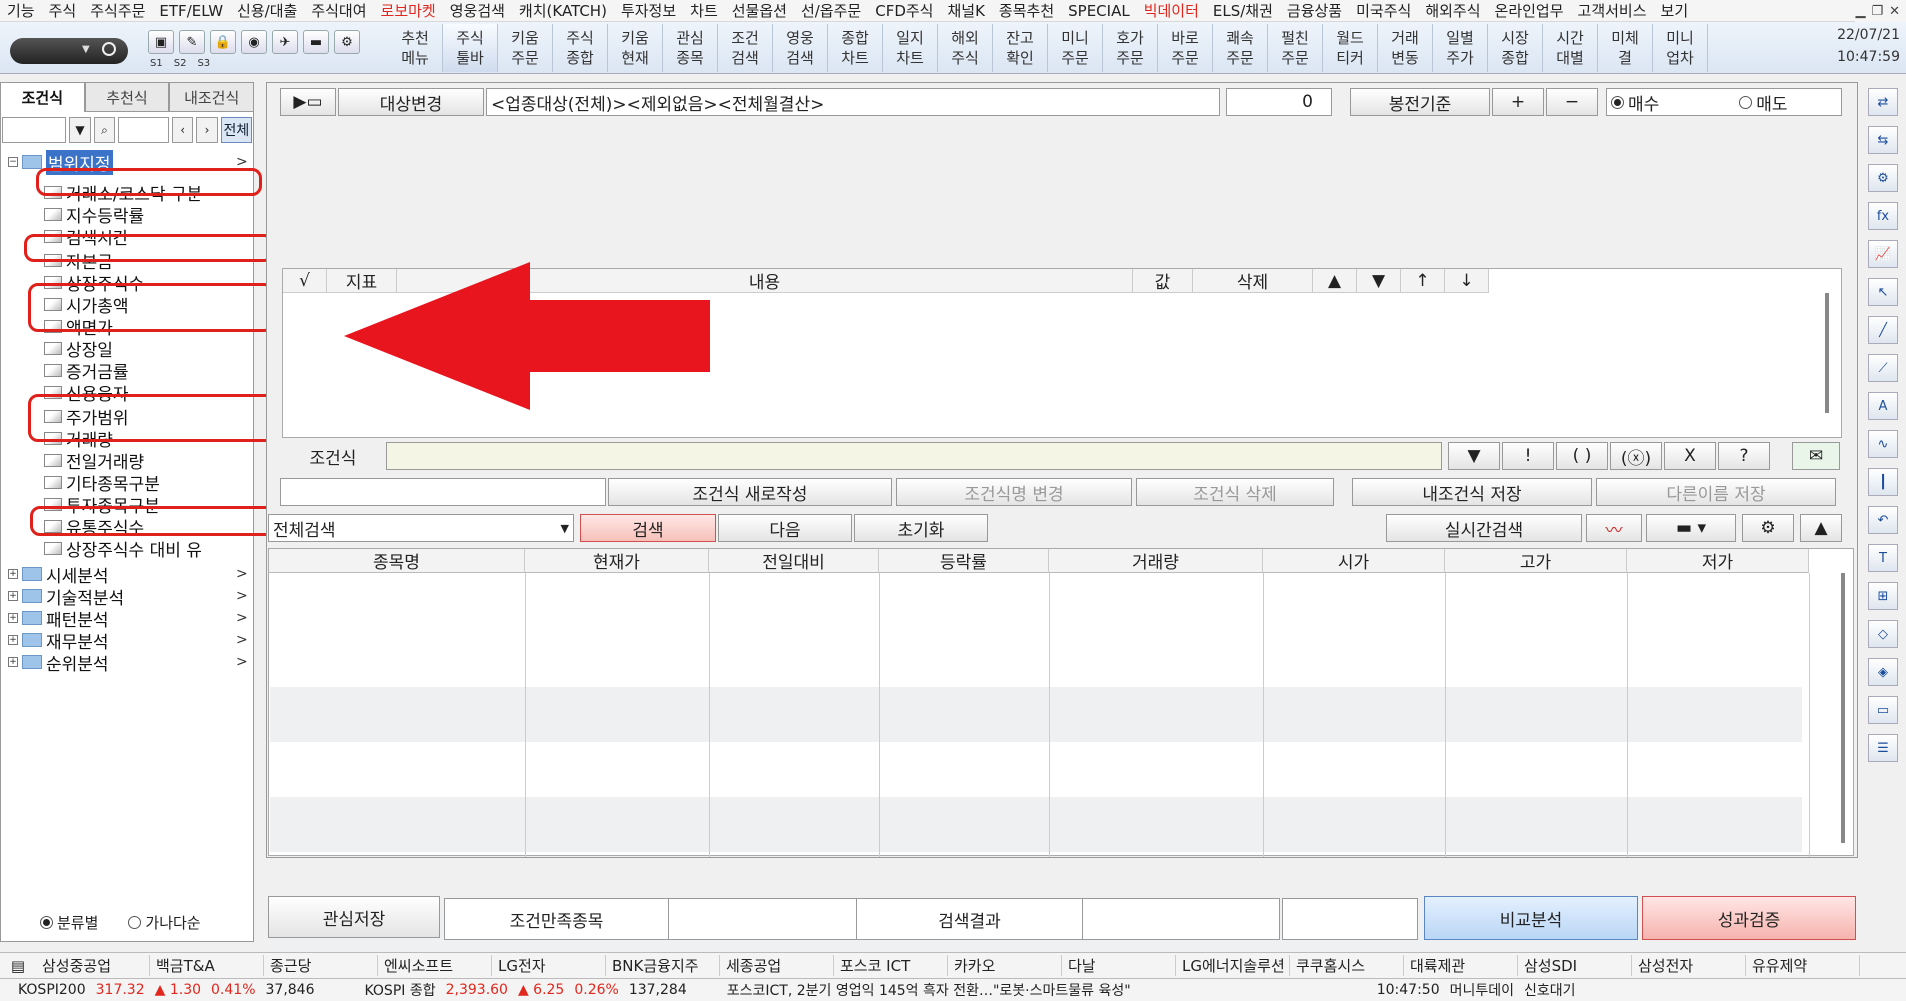  Describe the element at coordinates (421, 528) in the screenshot. I see `scope-select: 전체검색 ▼` at that location.